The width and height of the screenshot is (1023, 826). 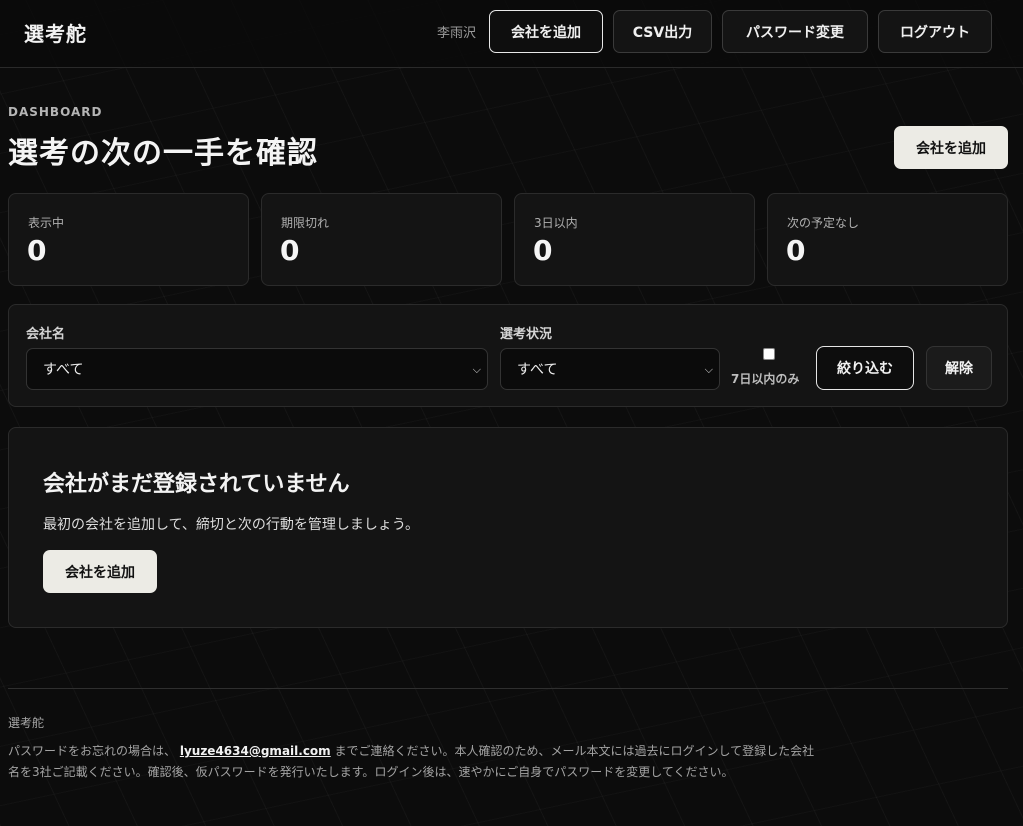 What do you see at coordinates (63, 370) in the screenshot?
I see `company-select-value: すべて` at bounding box center [63, 370].